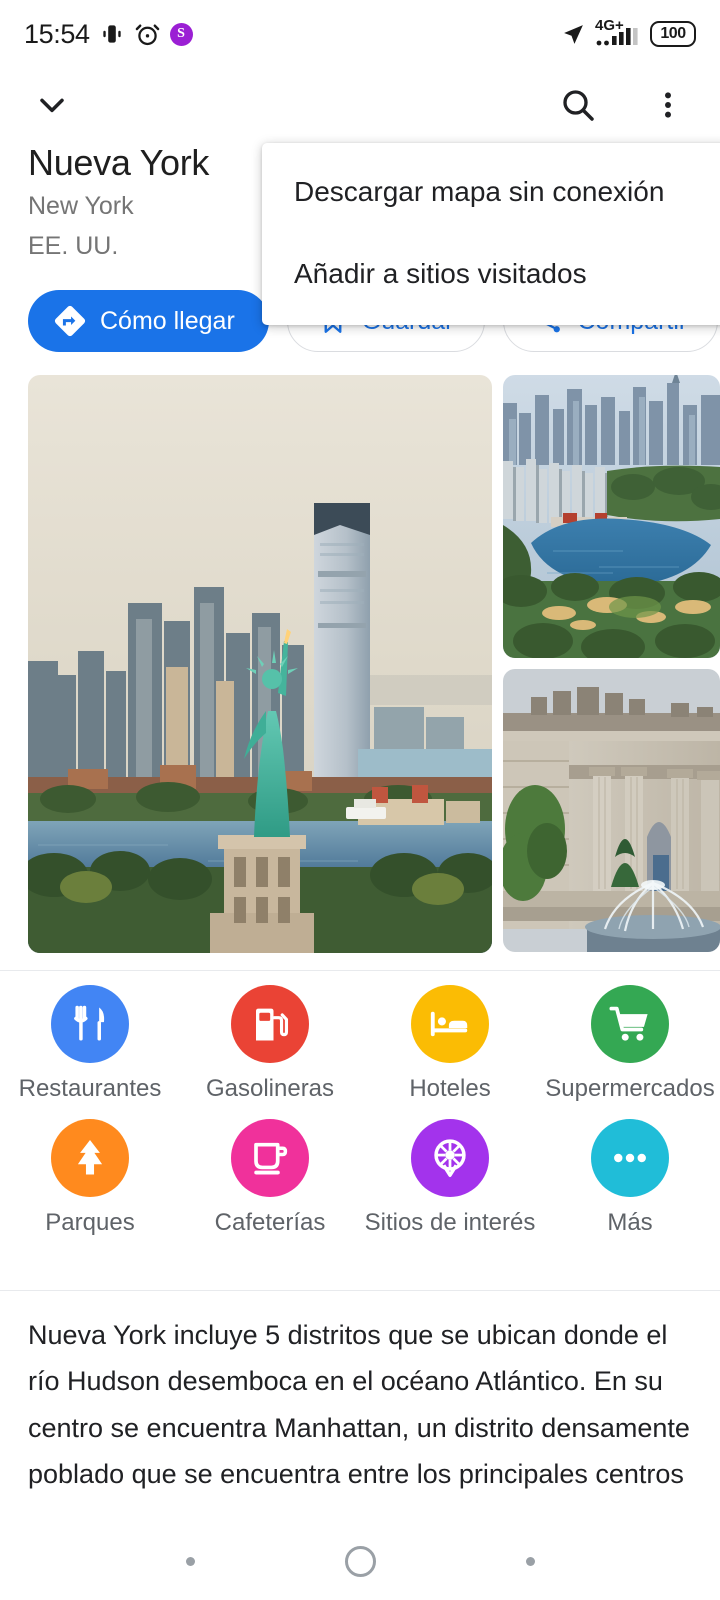 This screenshot has width=720, height=1600. What do you see at coordinates (360, 105) in the screenshot?
I see `app-bar` at bounding box center [360, 105].